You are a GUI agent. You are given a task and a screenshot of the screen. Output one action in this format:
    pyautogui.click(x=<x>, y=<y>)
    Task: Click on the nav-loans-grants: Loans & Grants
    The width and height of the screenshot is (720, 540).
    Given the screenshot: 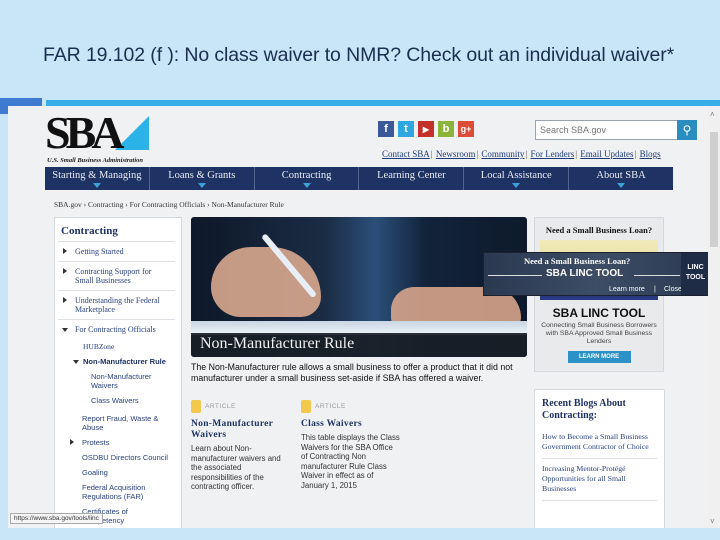 What is the action you would take?
    pyautogui.click(x=202, y=178)
    